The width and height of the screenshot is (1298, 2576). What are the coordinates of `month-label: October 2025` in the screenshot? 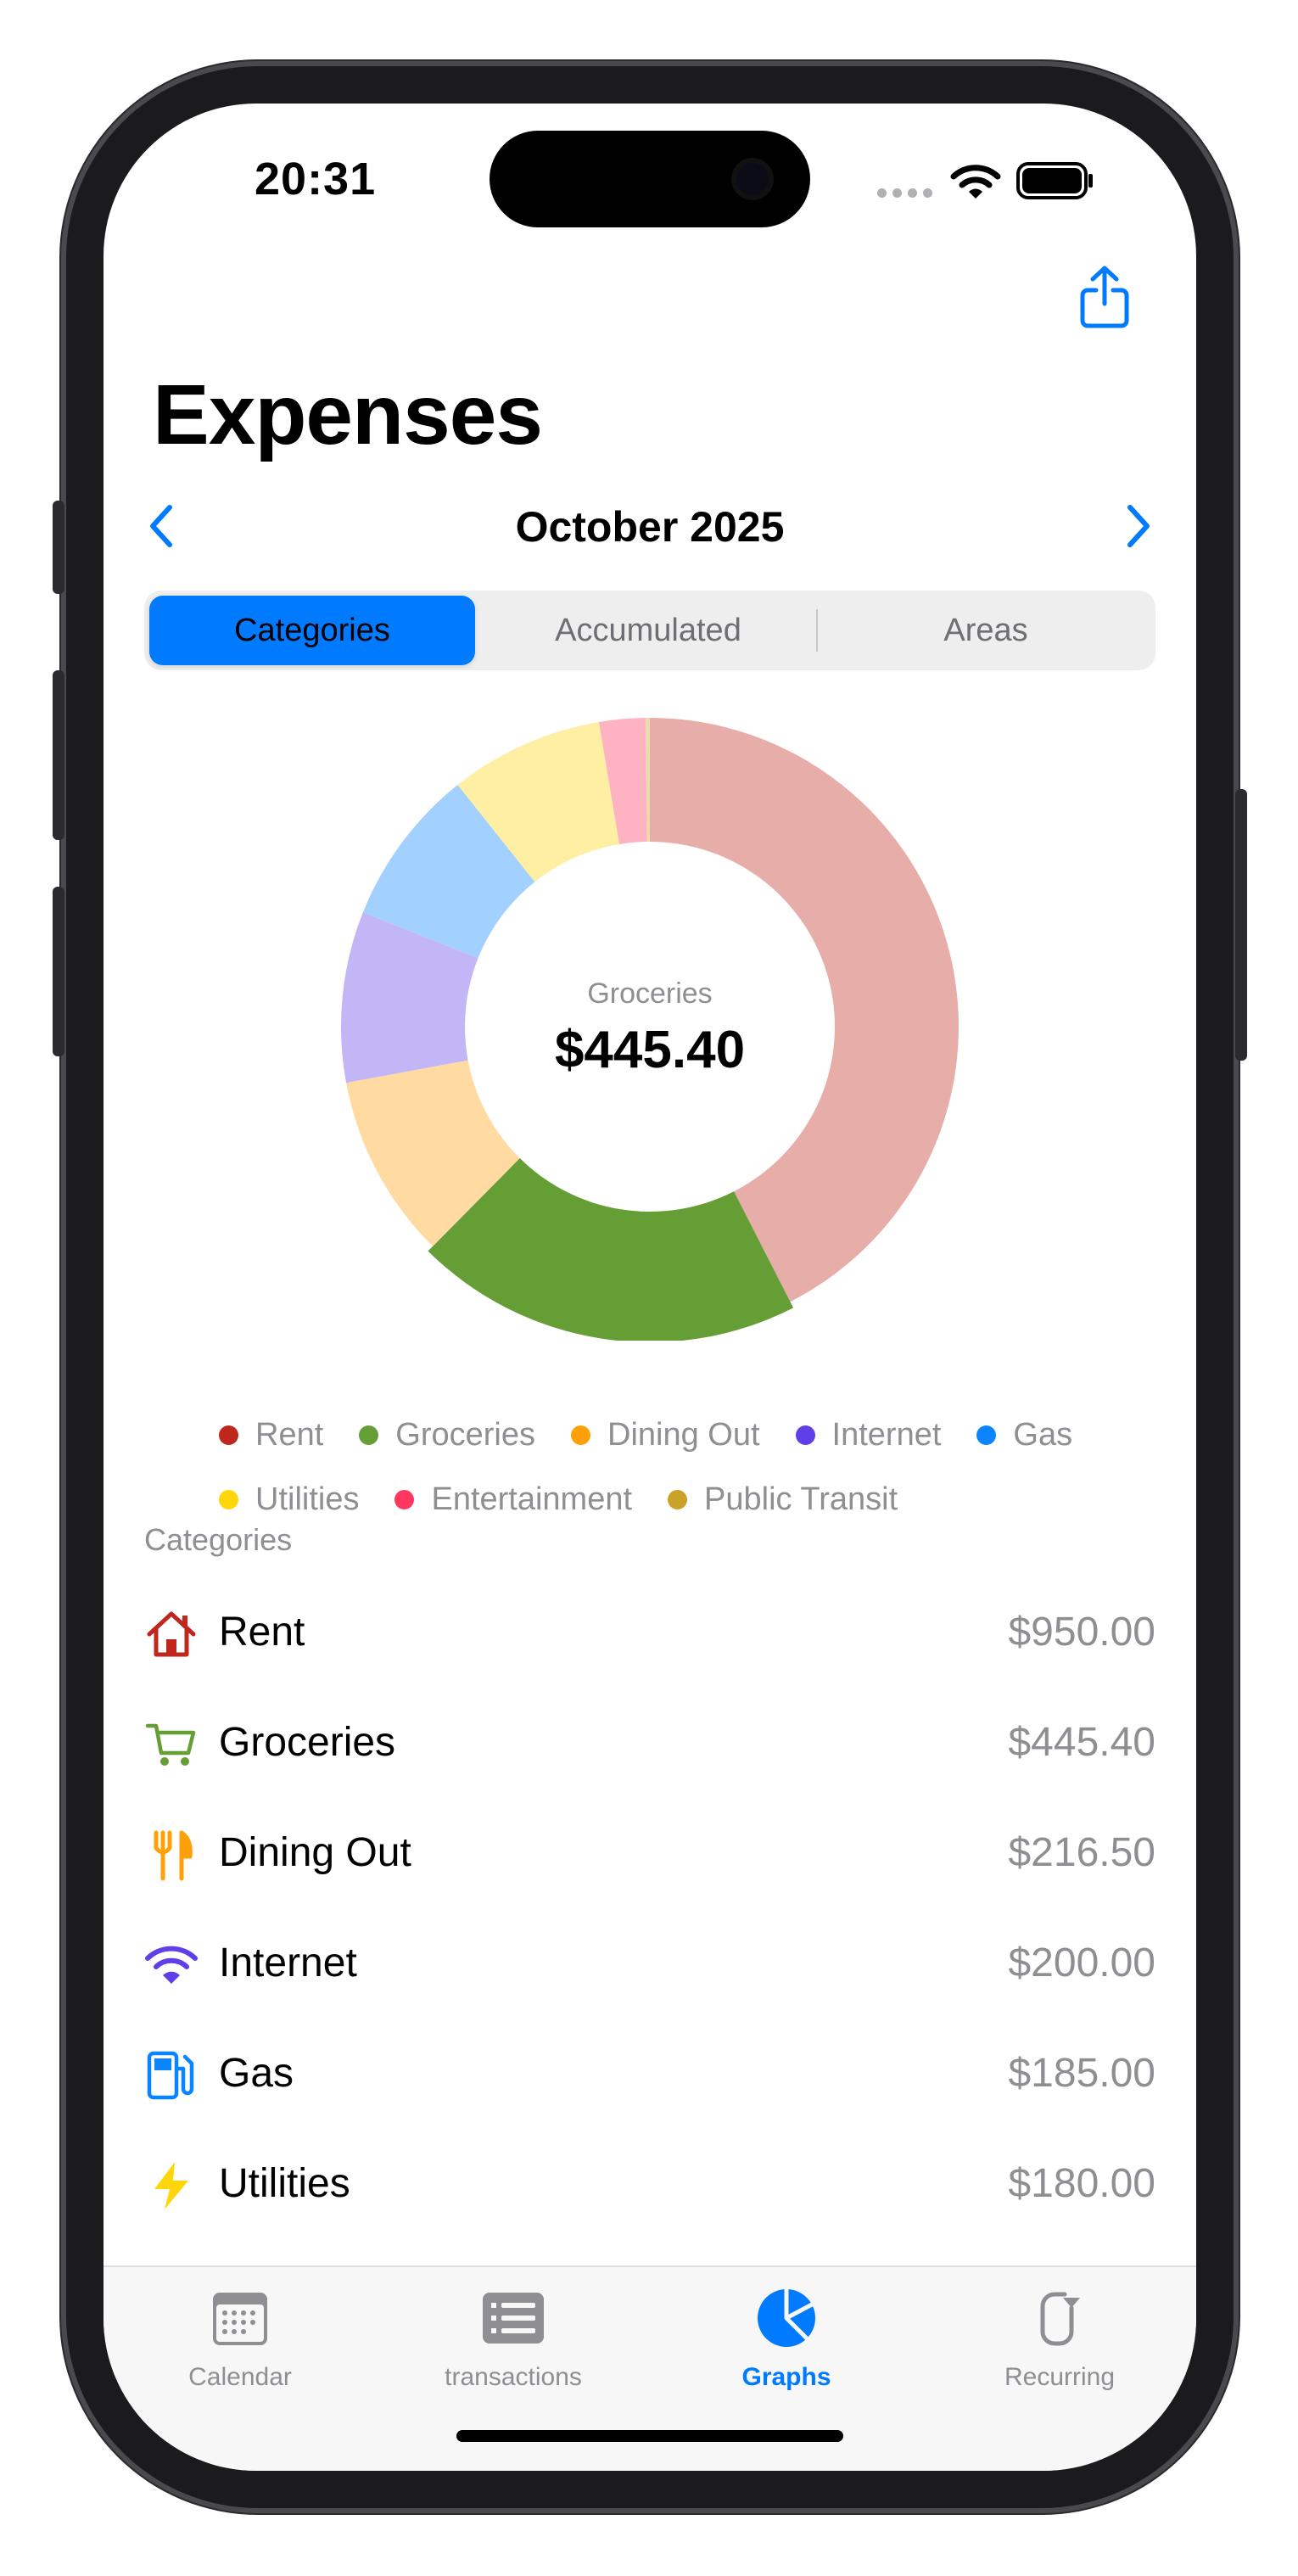 It's located at (650, 527).